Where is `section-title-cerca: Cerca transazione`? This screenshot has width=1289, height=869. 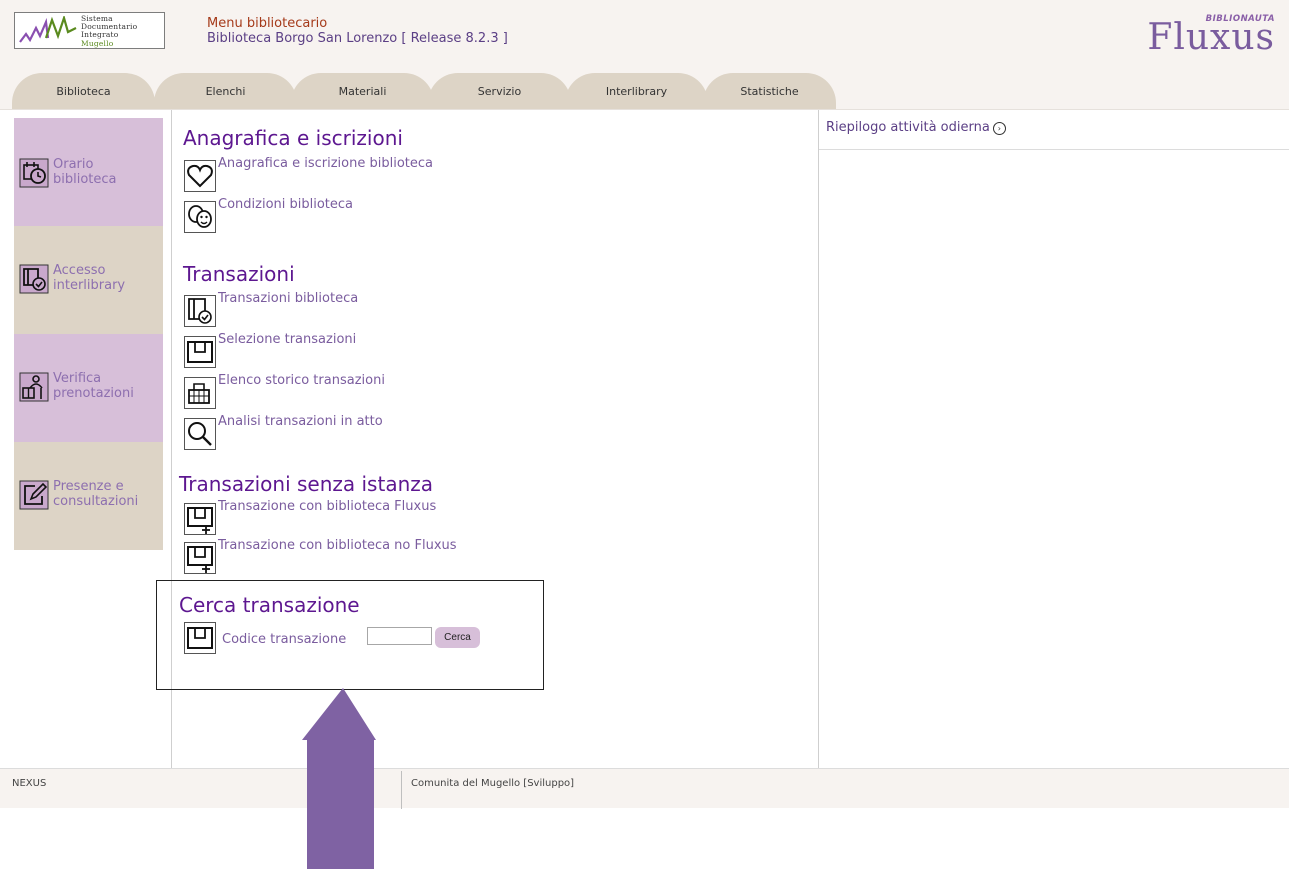 section-title-cerca: Cerca transazione is located at coordinates (269, 605).